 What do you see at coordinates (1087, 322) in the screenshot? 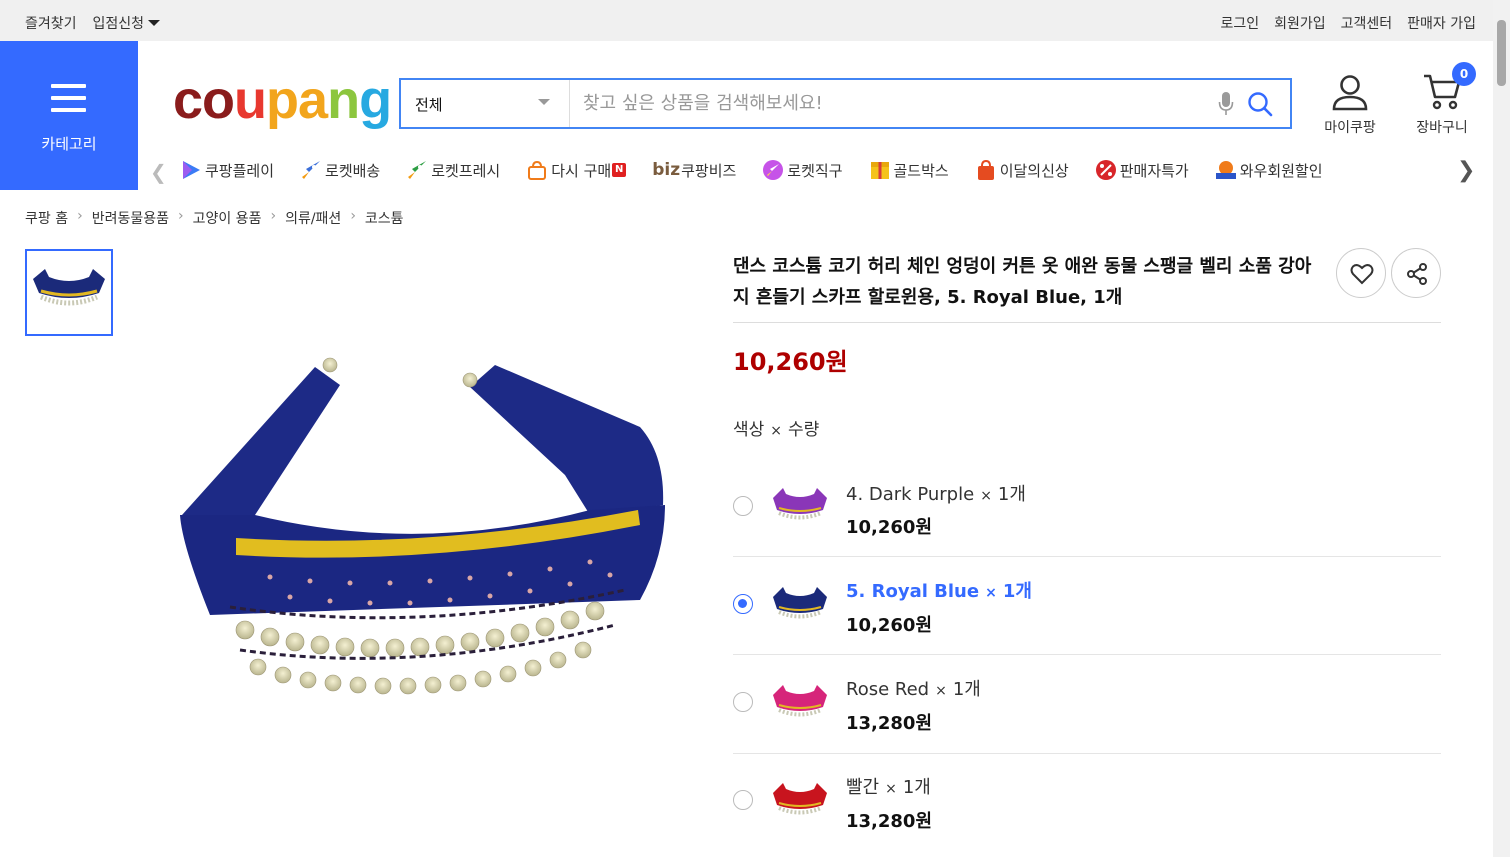
I see `title-divider` at bounding box center [1087, 322].